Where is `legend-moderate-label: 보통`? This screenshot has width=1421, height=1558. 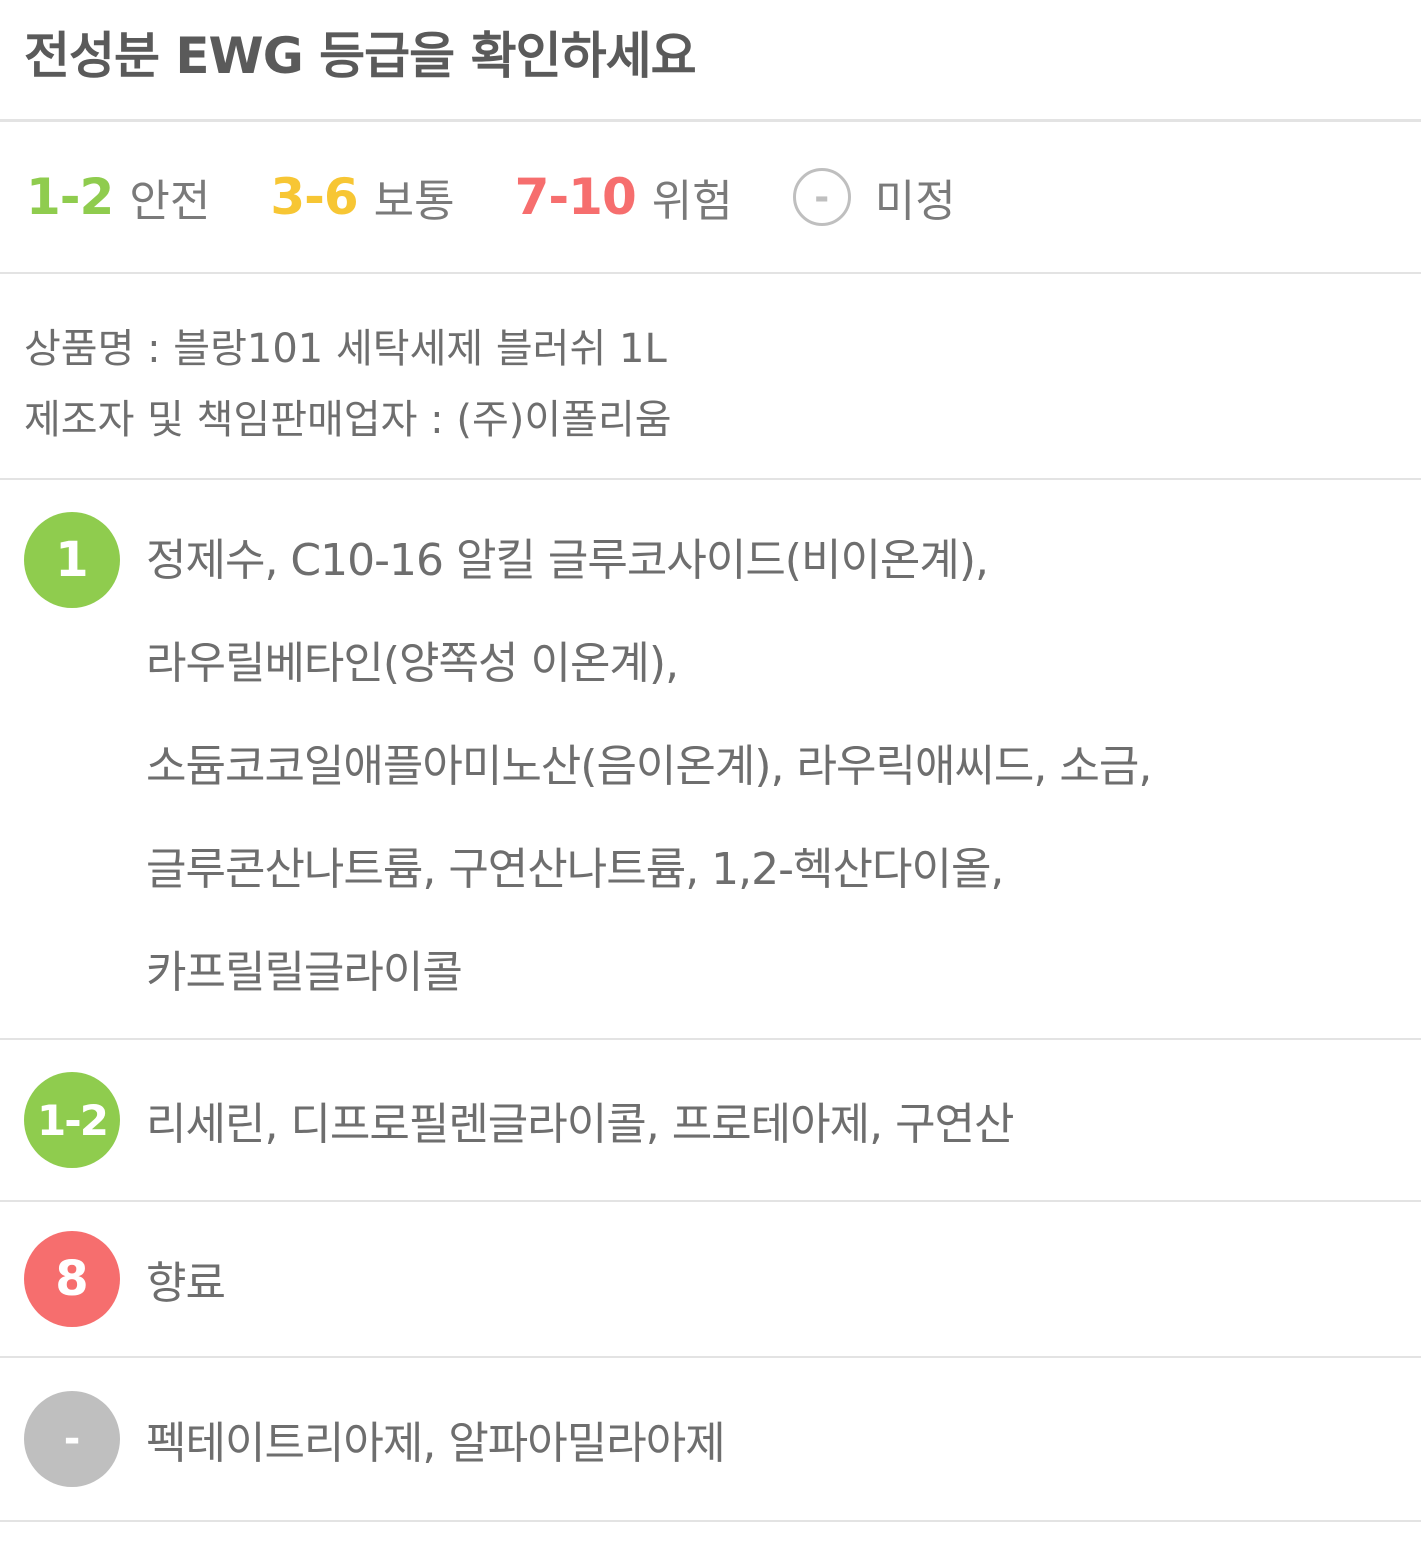 legend-moderate-label: 보통 is located at coordinates (414, 201).